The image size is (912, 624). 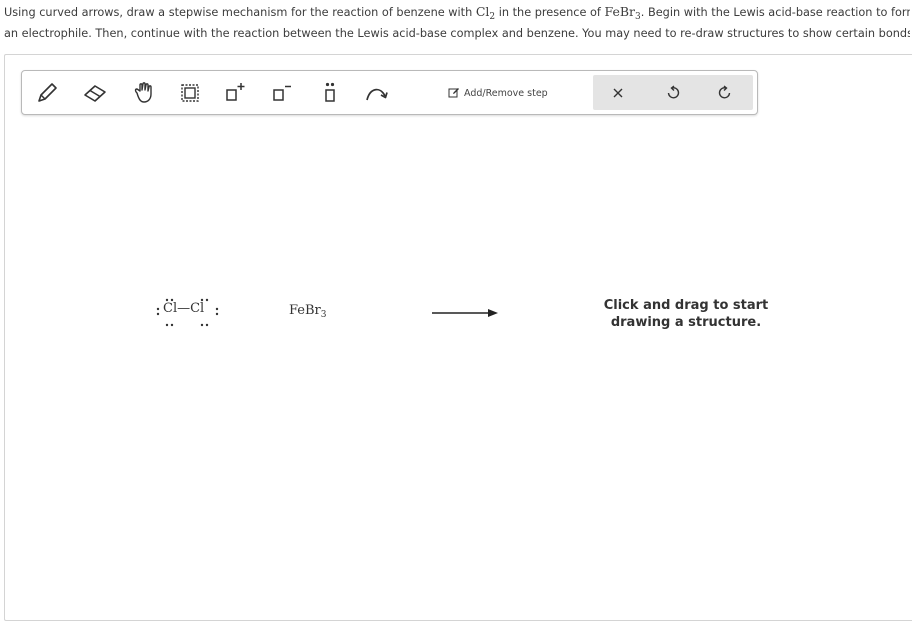 What do you see at coordinates (467, 313) in the screenshot?
I see `reaction-arrow` at bounding box center [467, 313].